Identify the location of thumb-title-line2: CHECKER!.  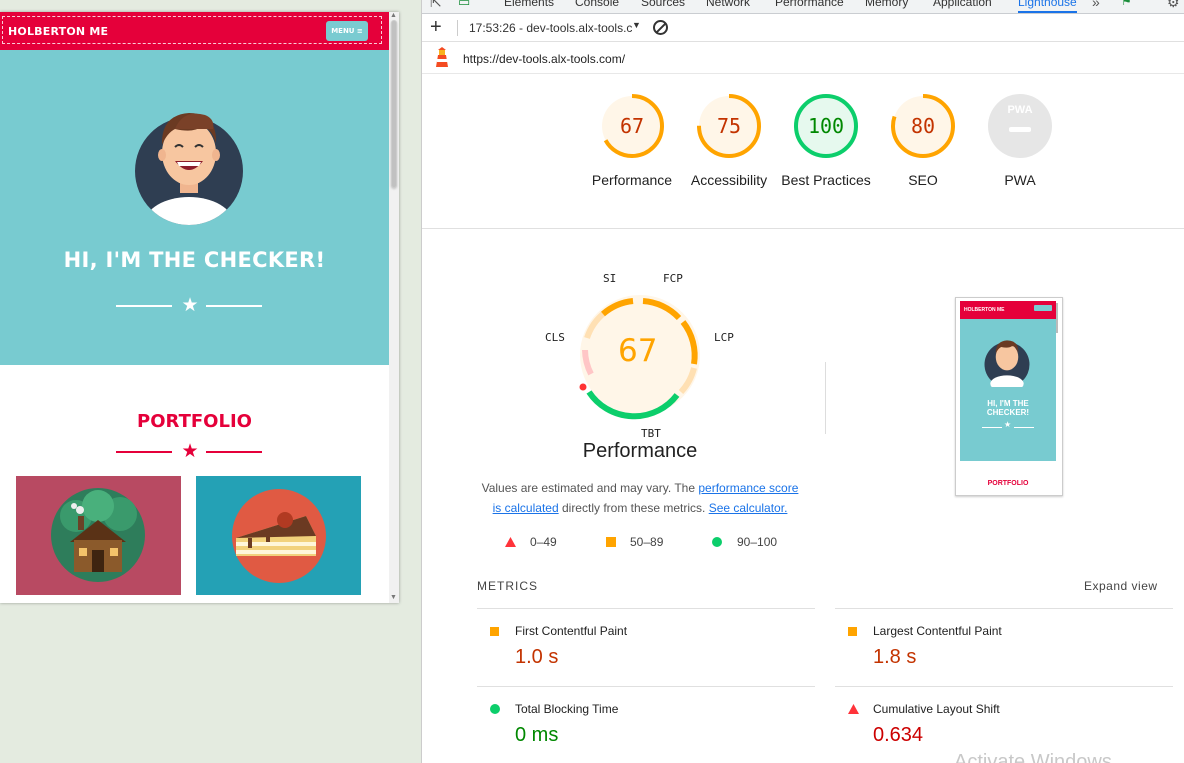
(1008, 412).